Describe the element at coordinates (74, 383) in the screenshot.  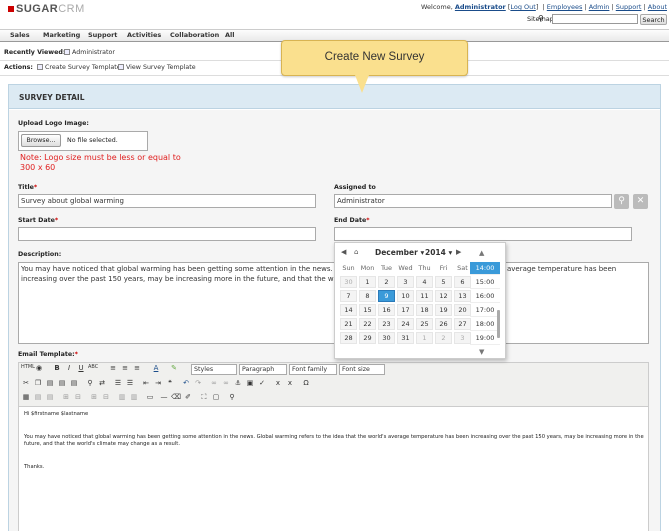
I see `paste-word-icon: ▤` at that location.